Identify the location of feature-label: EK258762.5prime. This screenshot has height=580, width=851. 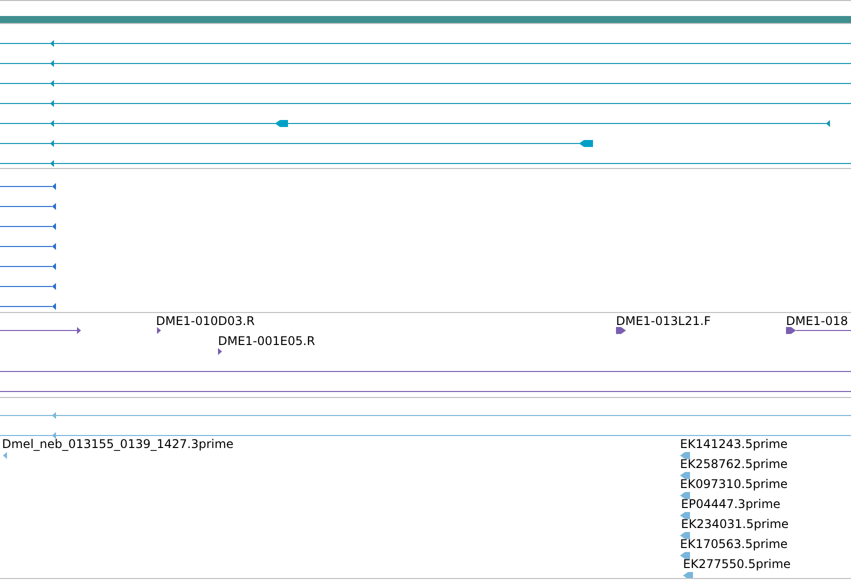
(734, 464).